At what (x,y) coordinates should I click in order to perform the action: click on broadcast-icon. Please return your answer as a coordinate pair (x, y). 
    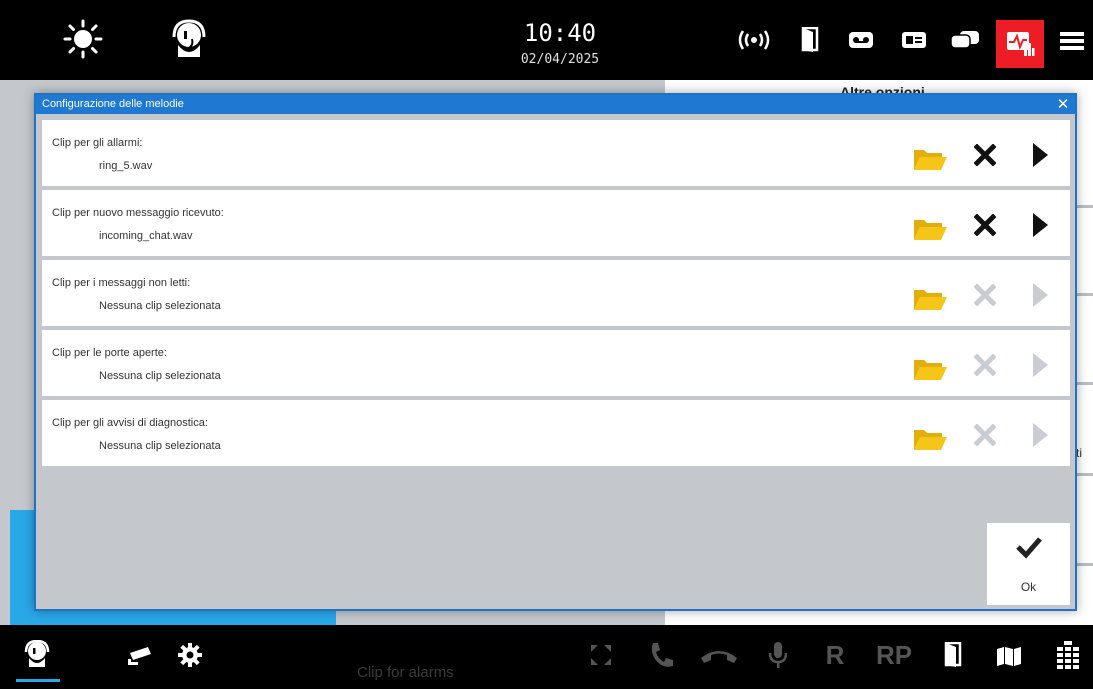
    Looking at the image, I should click on (754, 40).